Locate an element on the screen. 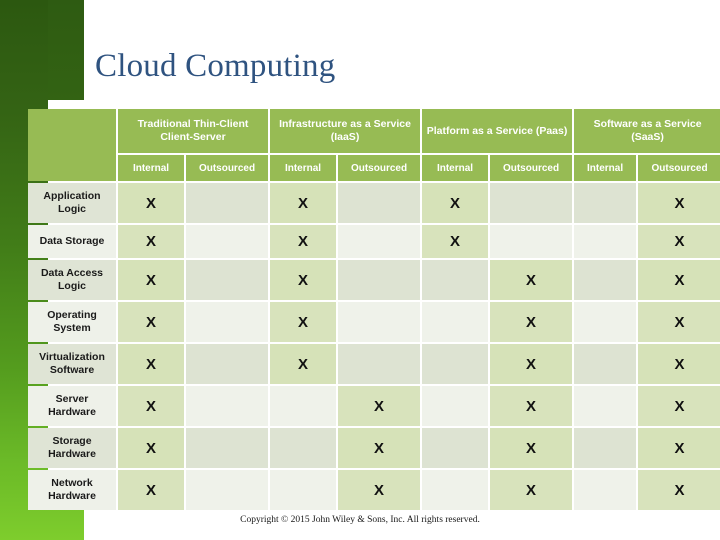 The width and height of the screenshot is (720, 540). column-group-paas: Platform as a Service (Paas) is located at coordinates (497, 131).